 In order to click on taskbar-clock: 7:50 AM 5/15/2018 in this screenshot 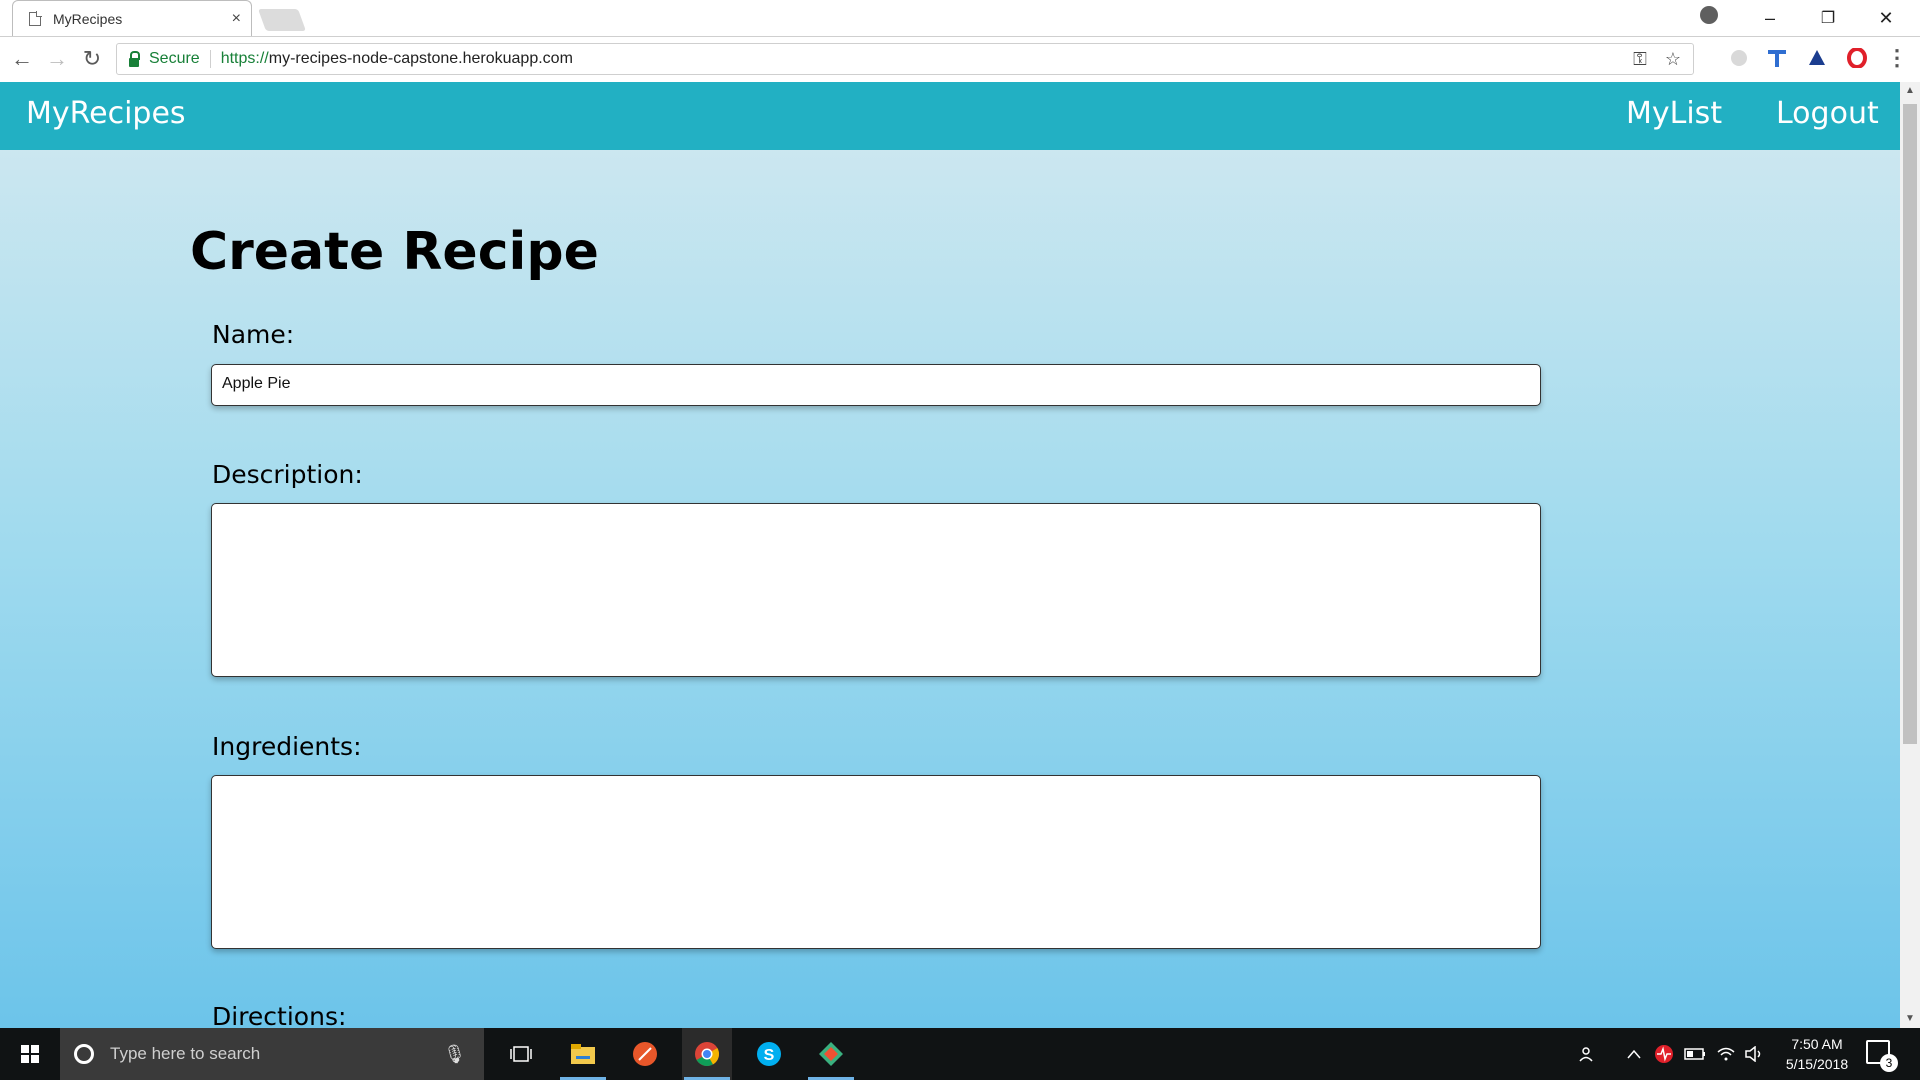, I will do `click(1817, 1054)`.